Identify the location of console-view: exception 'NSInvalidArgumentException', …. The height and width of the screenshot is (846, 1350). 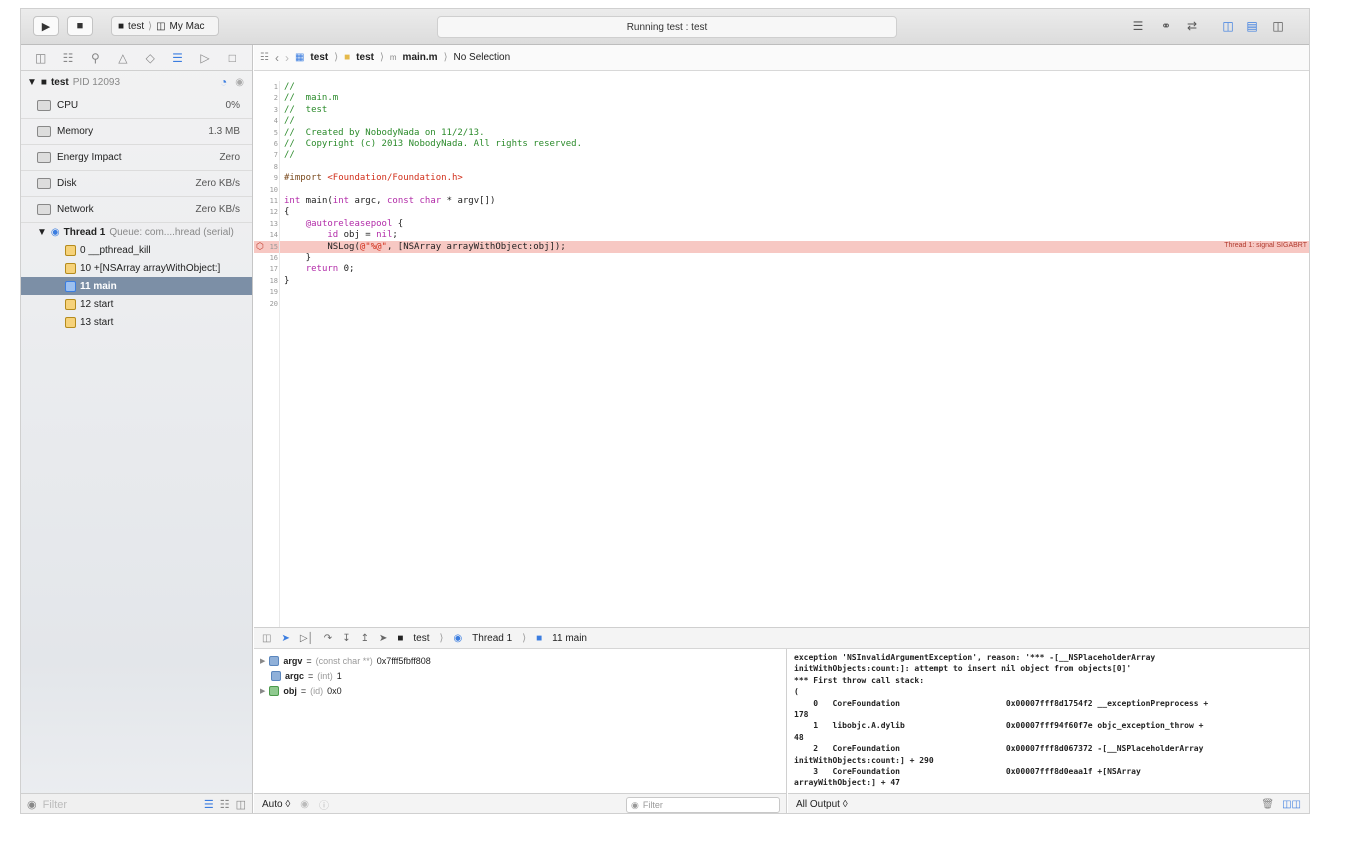
(1048, 721).